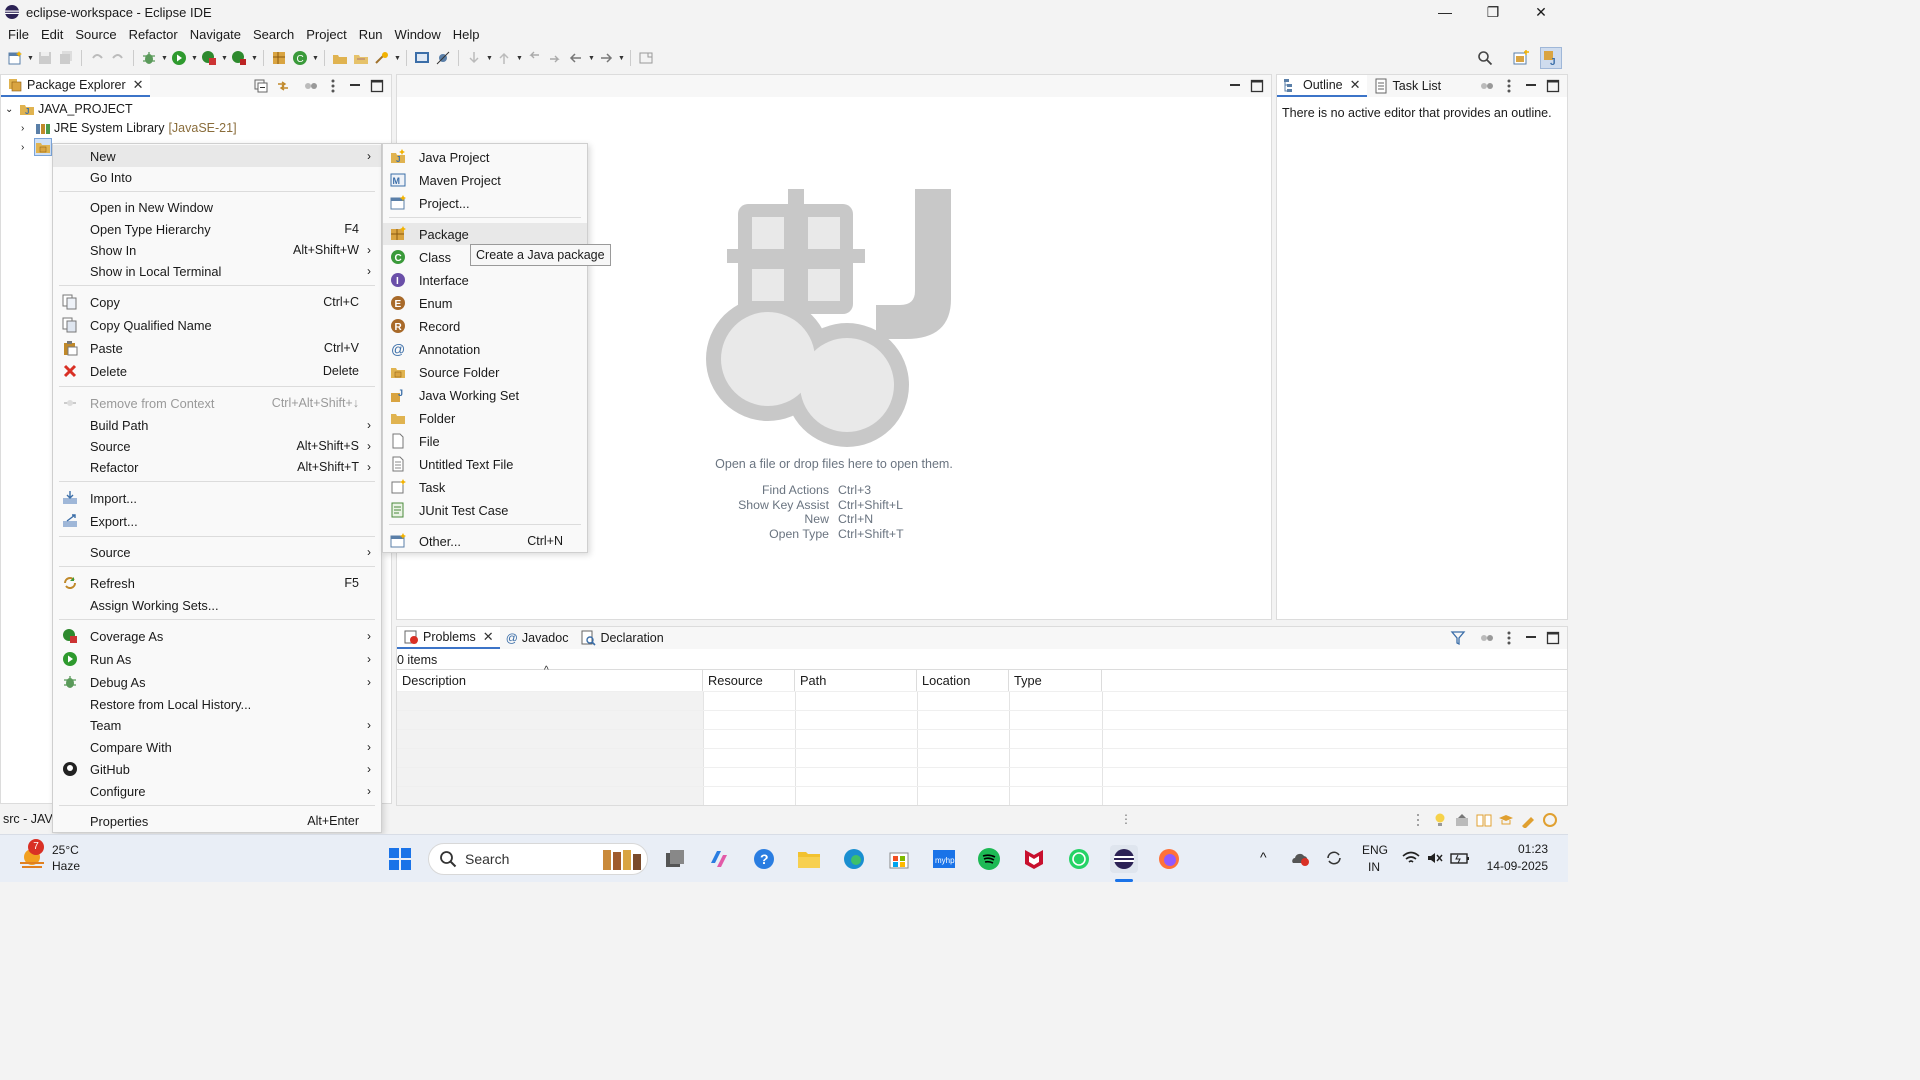 The image size is (1920, 1080). Describe the element at coordinates (1493, 12) in the screenshot. I see `restore-button: ❐` at that location.